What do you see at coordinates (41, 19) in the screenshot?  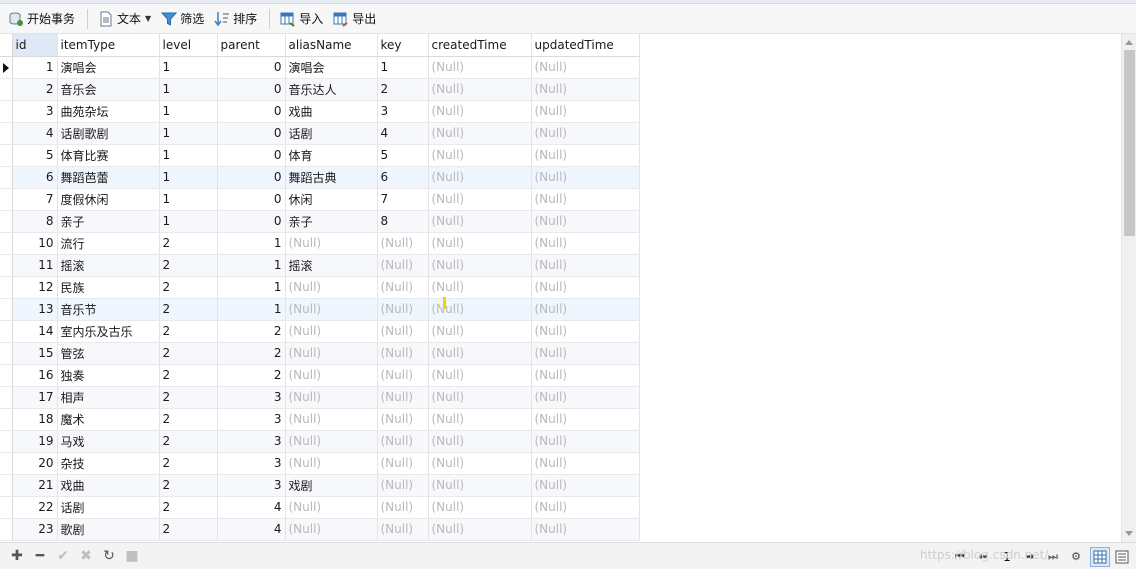 I see `begin-transaction-button: 开始事务` at bounding box center [41, 19].